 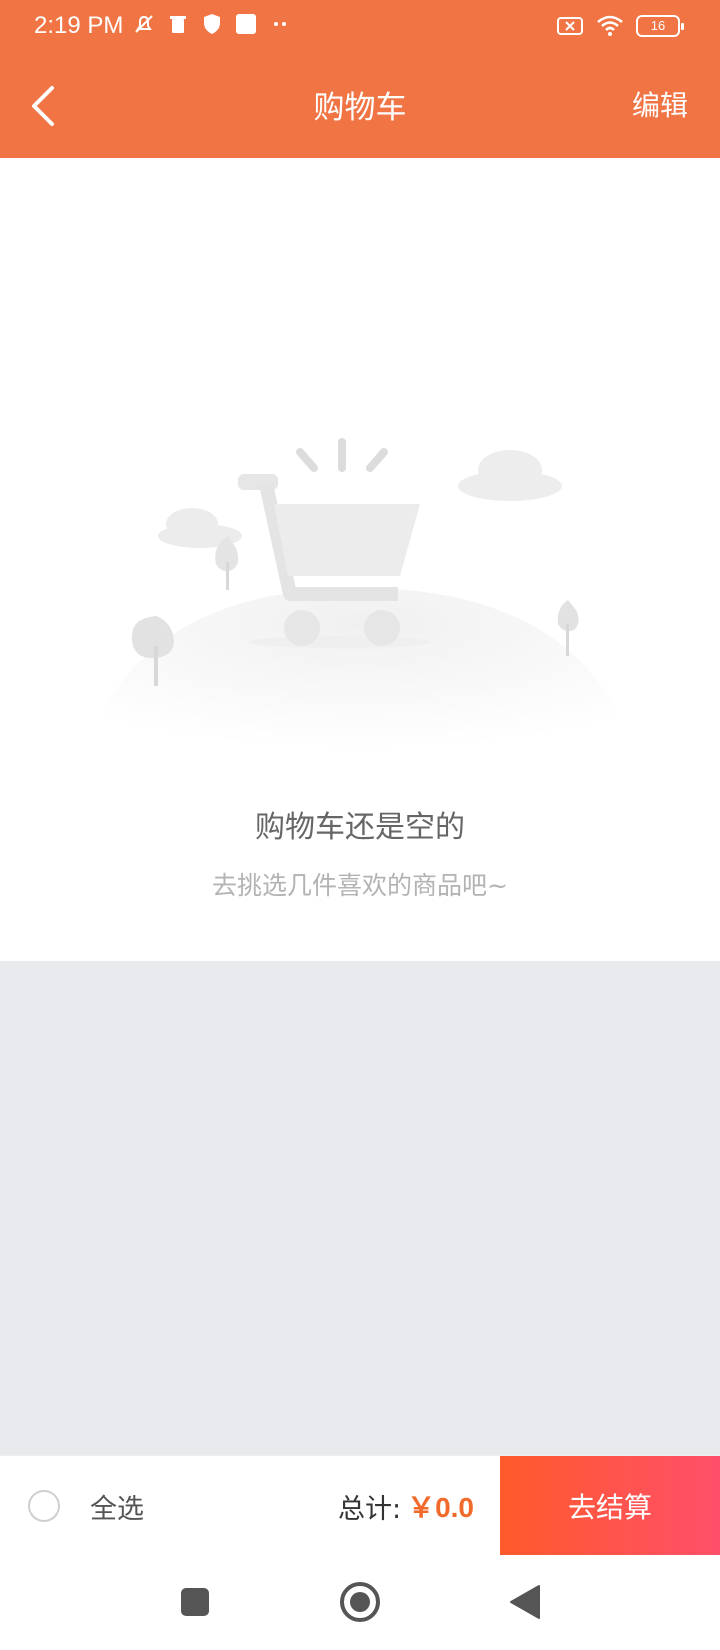 I want to click on muted-bell-icon, so click(x=144, y=24).